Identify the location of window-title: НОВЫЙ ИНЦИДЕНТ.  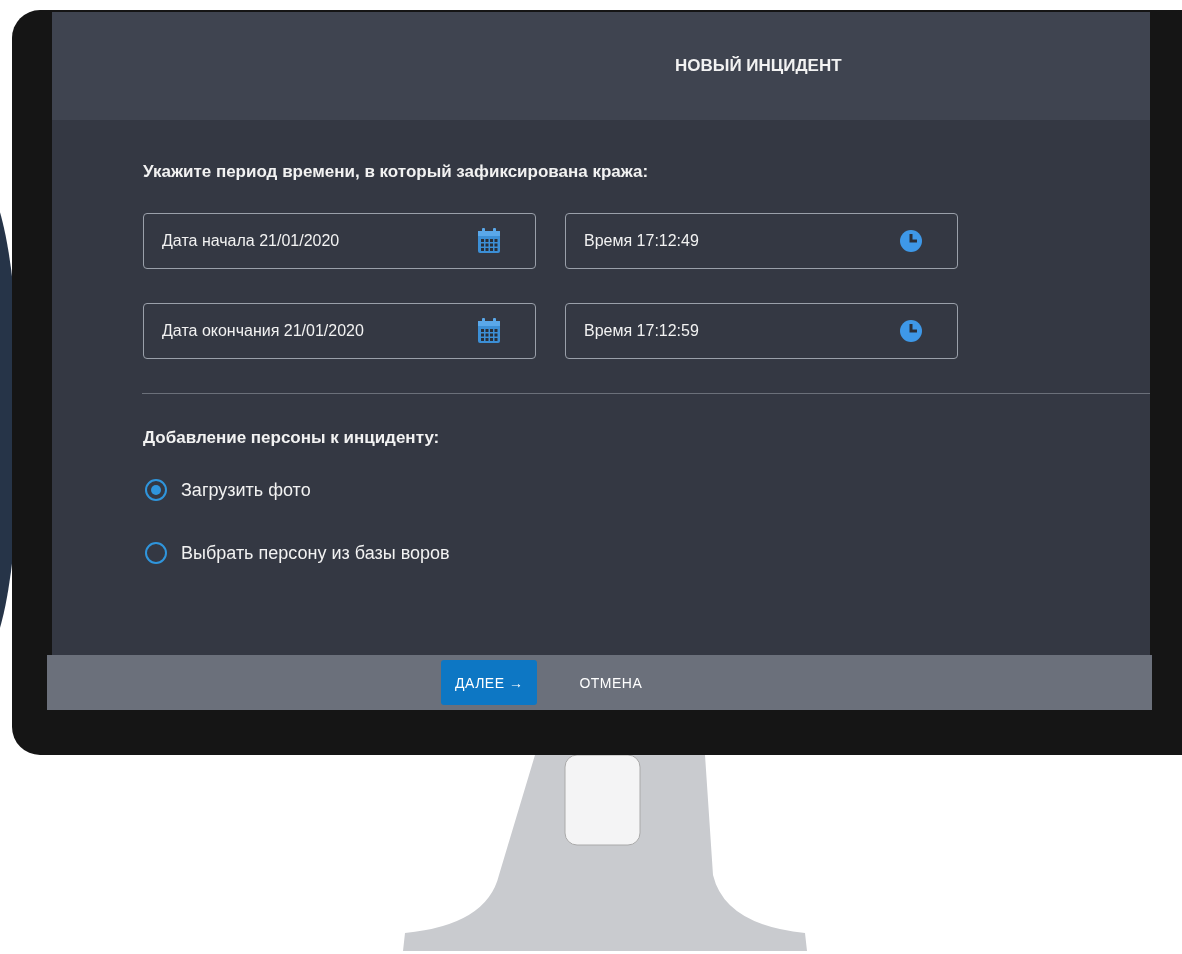
(758, 66).